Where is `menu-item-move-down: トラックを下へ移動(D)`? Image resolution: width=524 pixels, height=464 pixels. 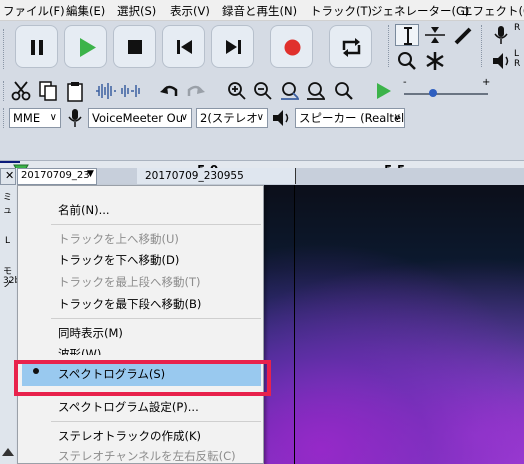 menu-item-move-down: トラックを下へ移動(D) is located at coordinates (118, 260).